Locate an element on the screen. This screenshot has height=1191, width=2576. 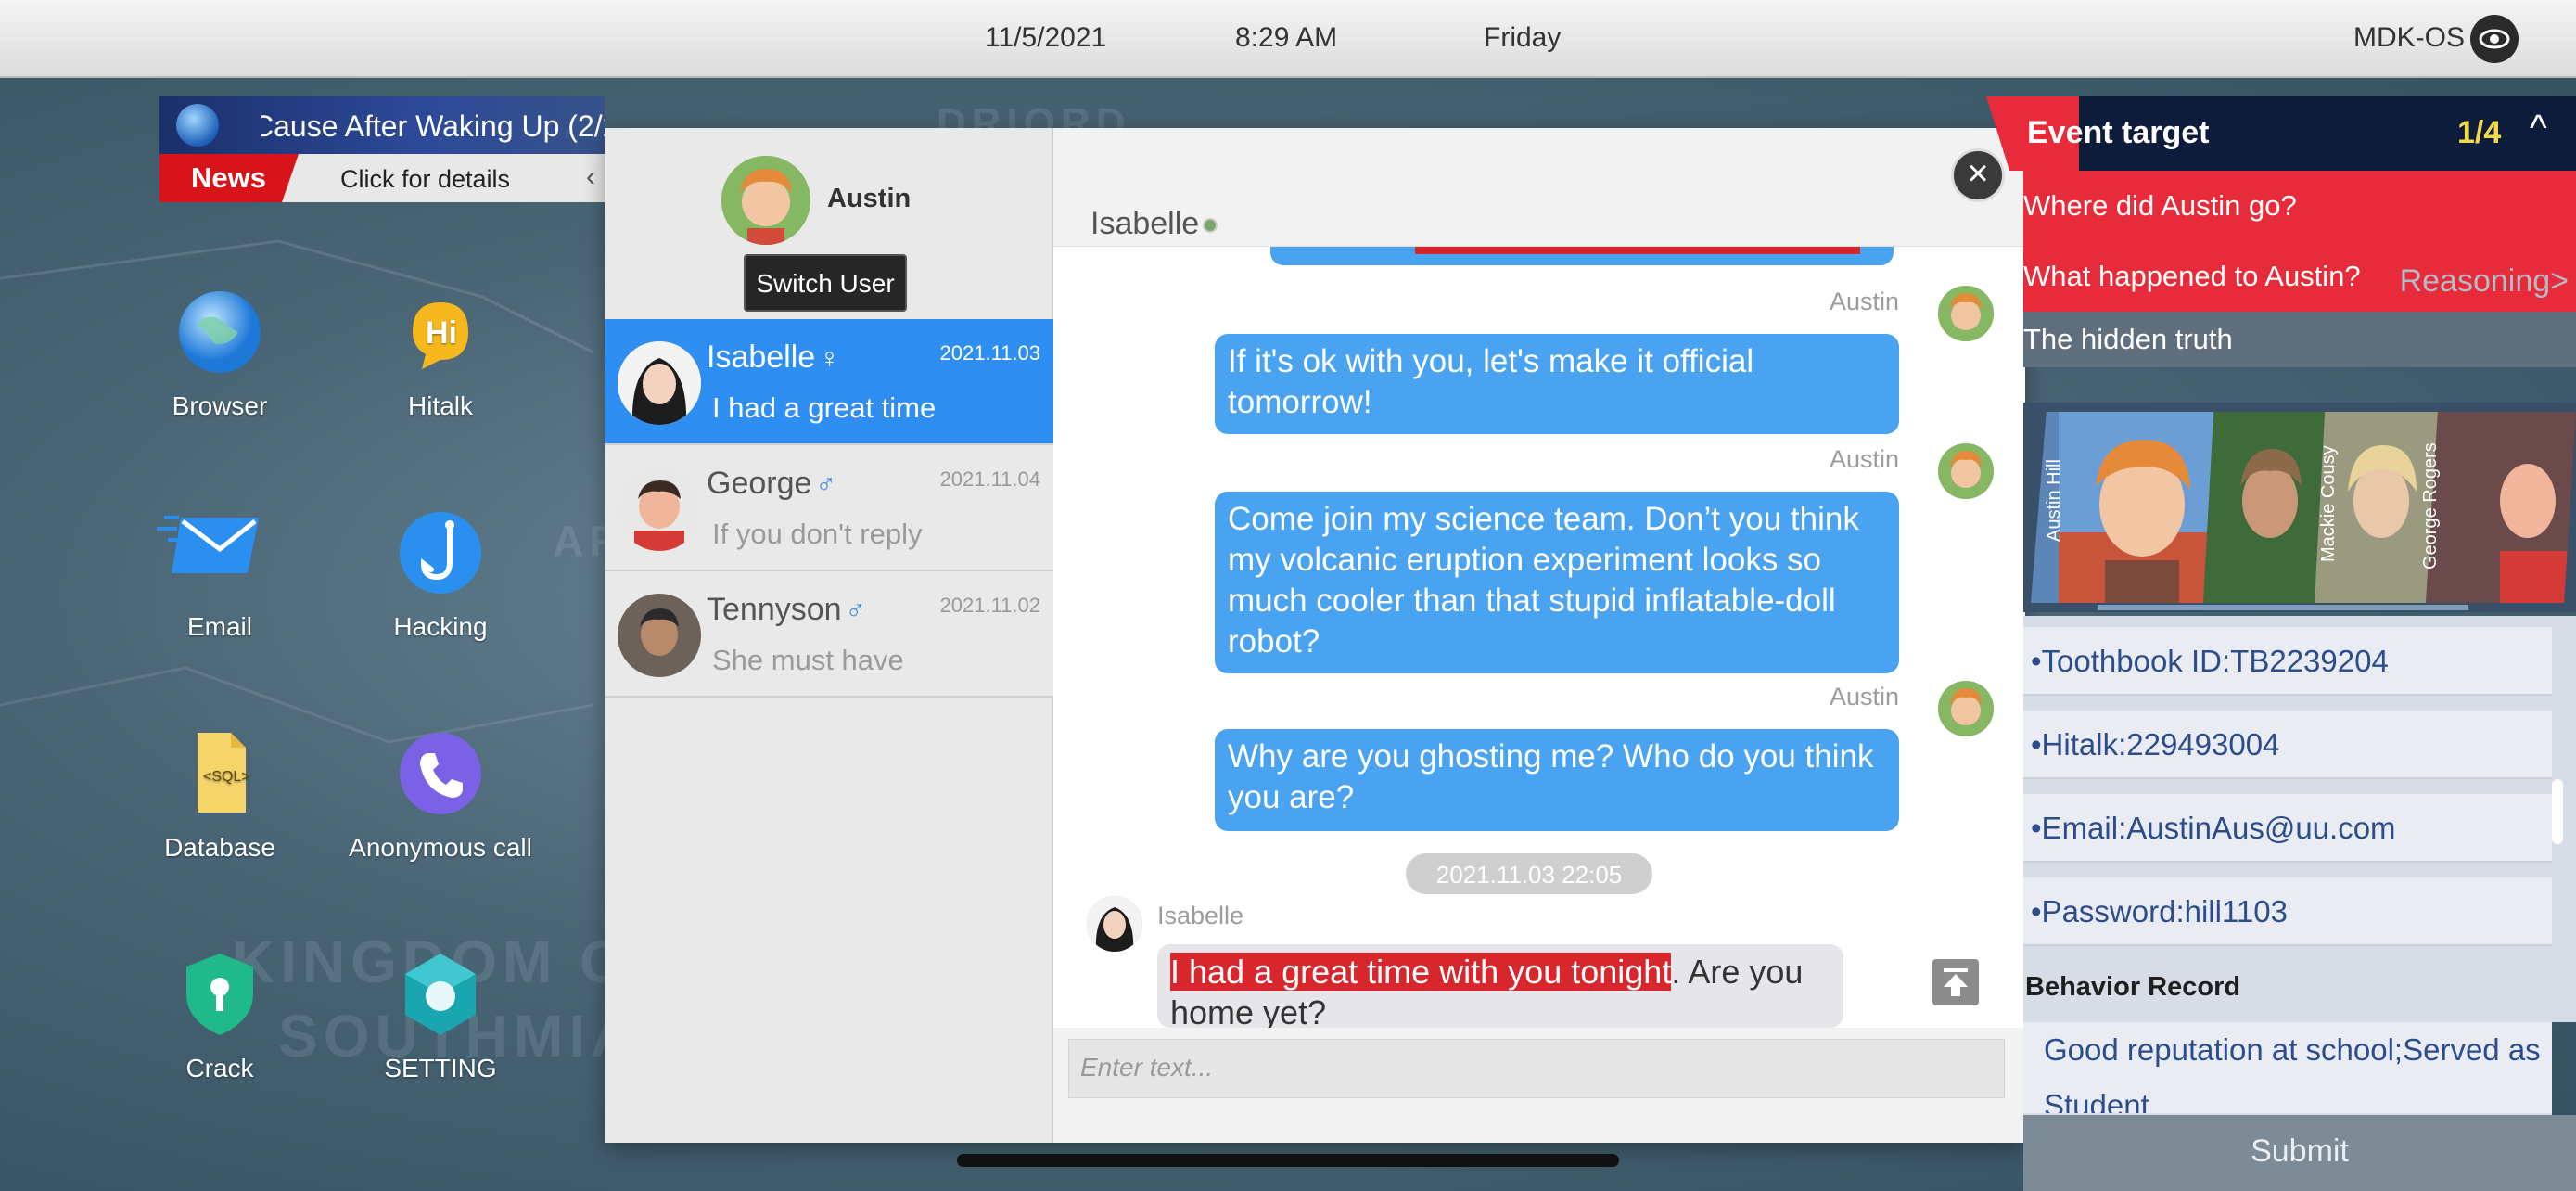
arrow-up-icon is located at coordinates (1956, 982).